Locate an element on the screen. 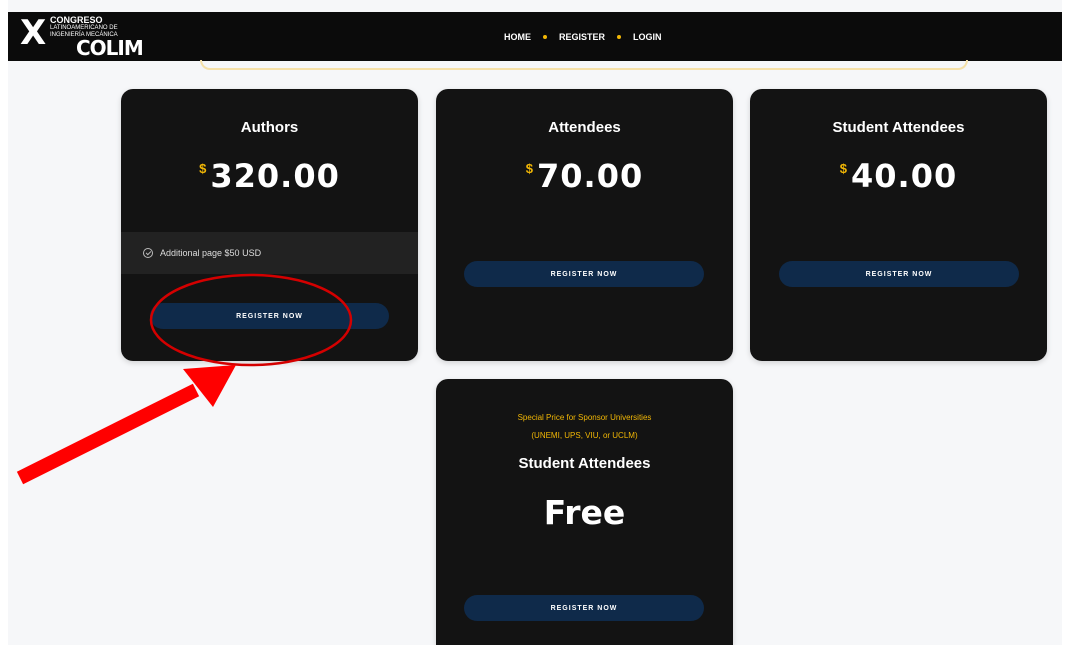 The width and height of the screenshot is (1070, 645). card-price-free: Free is located at coordinates (584, 512).